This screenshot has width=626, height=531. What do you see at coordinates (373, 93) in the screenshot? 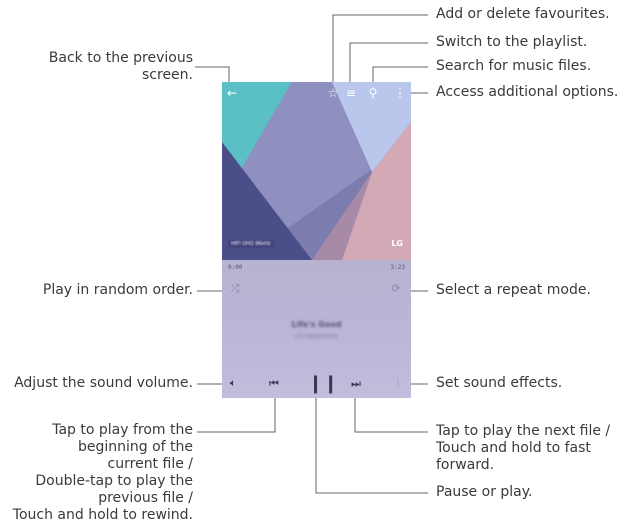
I see `search-icon: ⚲` at bounding box center [373, 93].